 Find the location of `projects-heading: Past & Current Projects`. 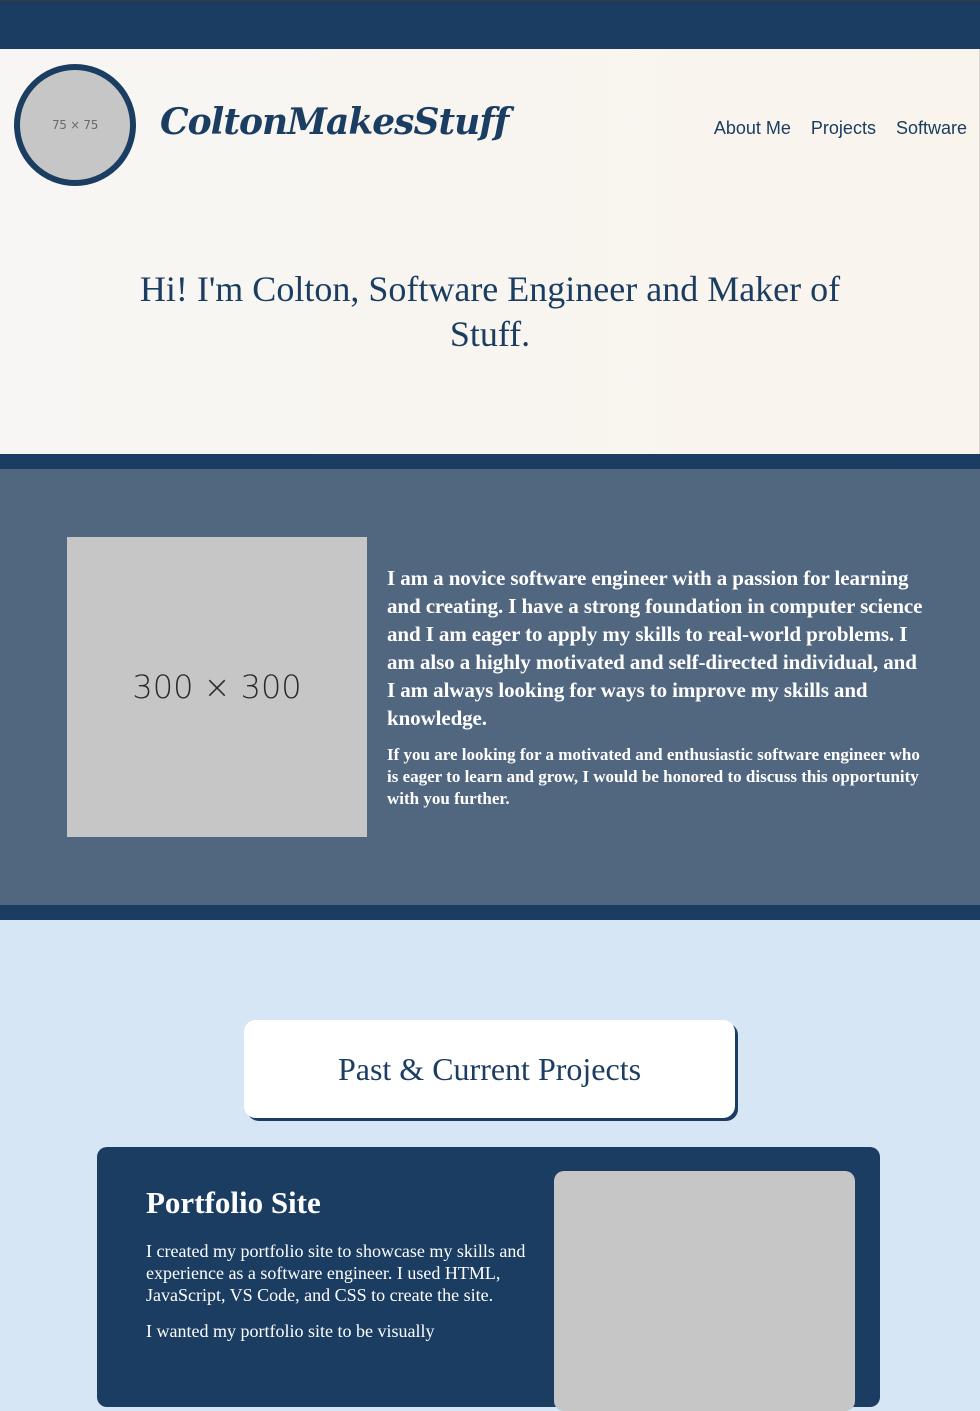

projects-heading: Past & Current Projects is located at coordinates (489, 1069).